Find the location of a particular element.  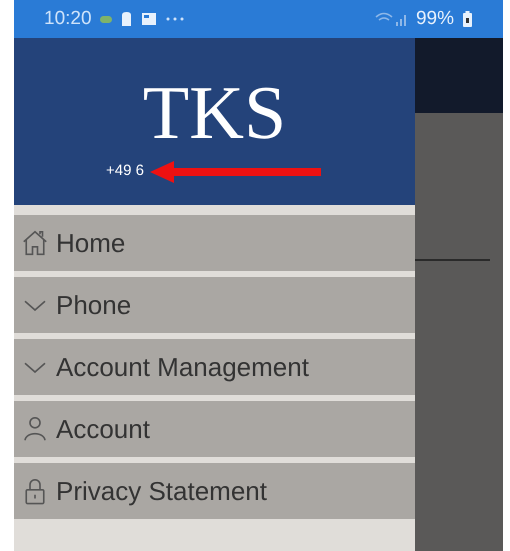

drawer-menu-item: Privacy Statement is located at coordinates (214, 491).